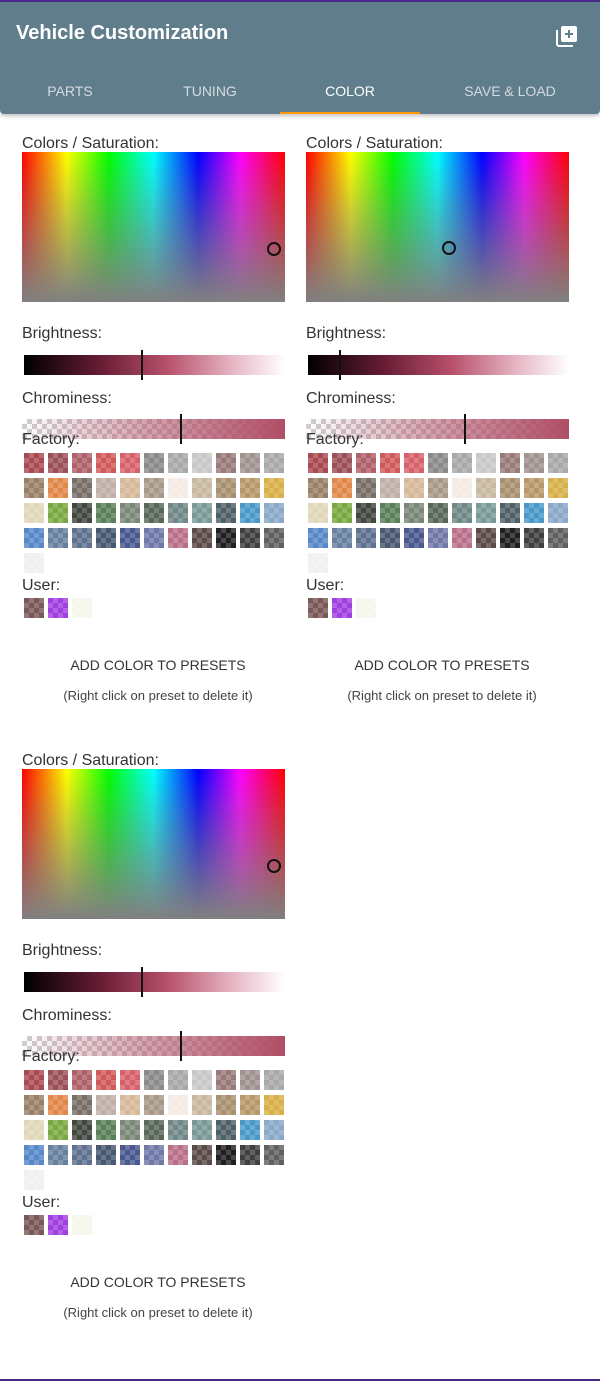 This screenshot has height=1381, width=600. I want to click on brightness-slider-handle, so click(142, 982).